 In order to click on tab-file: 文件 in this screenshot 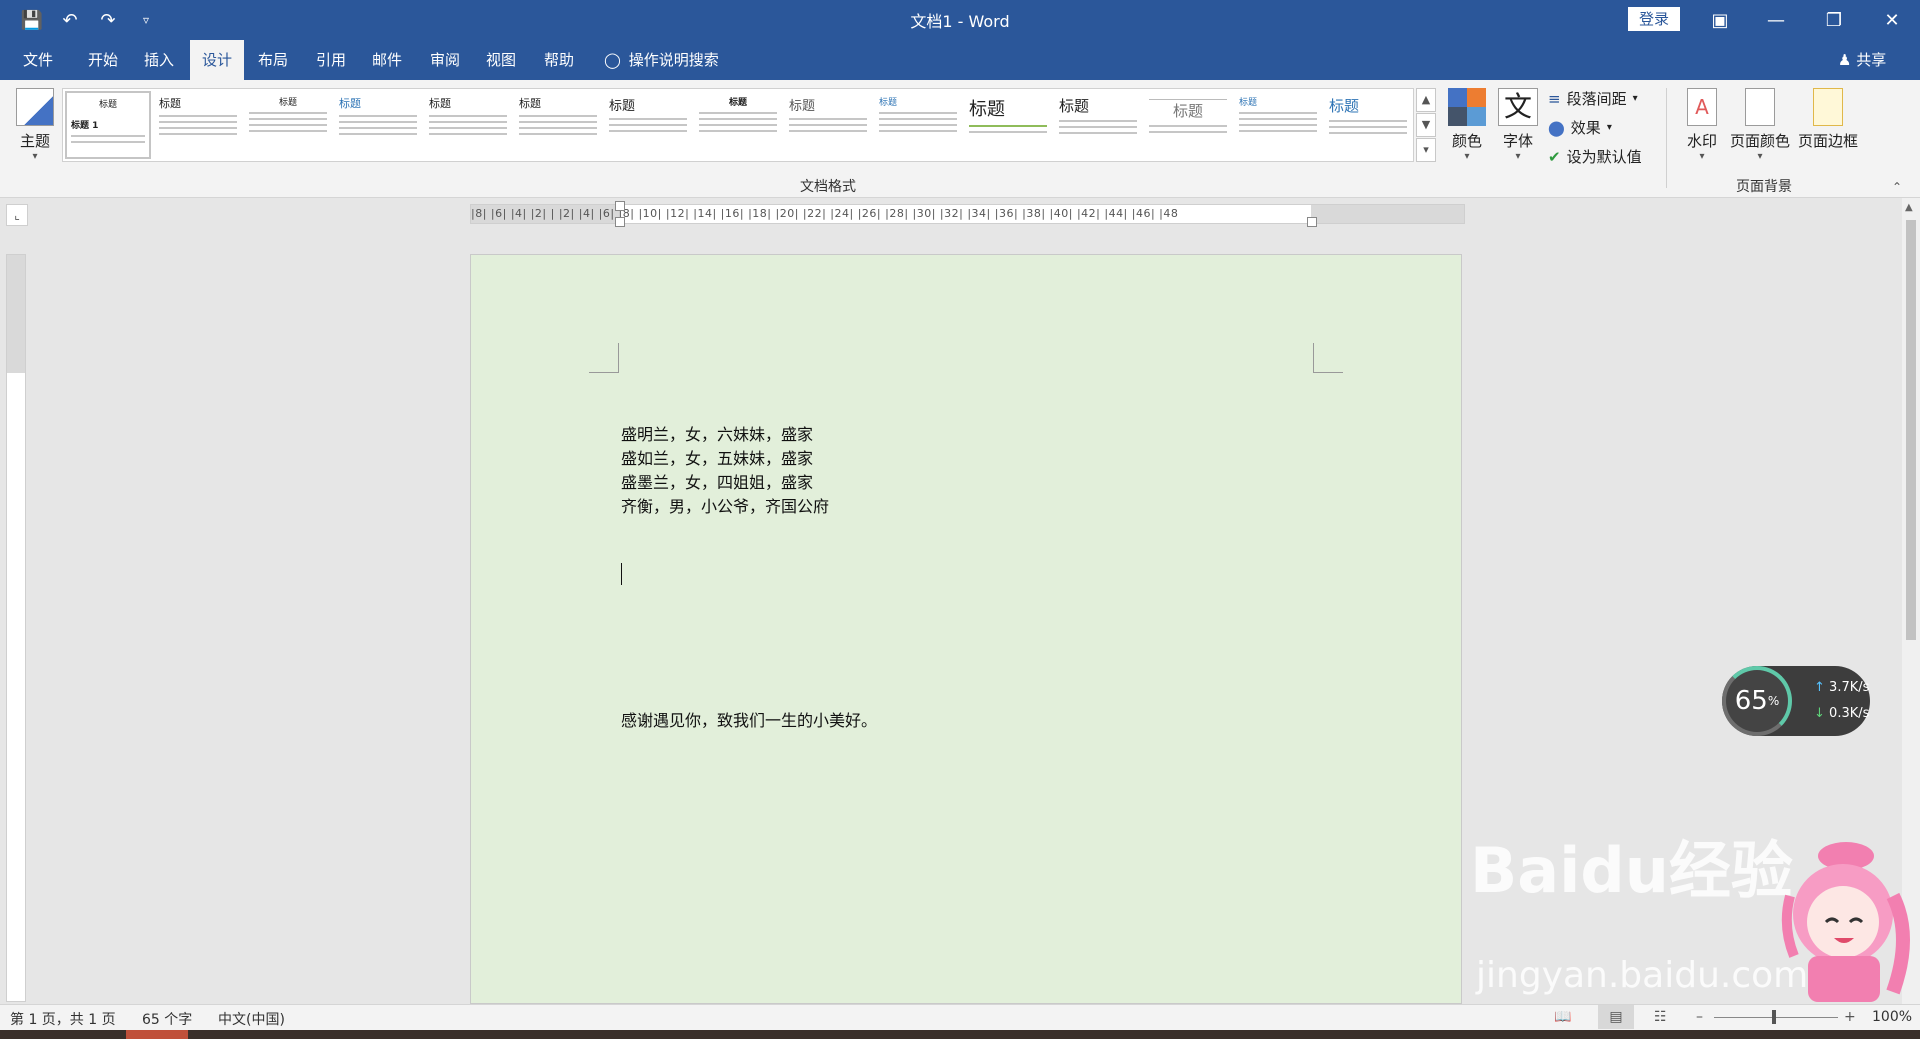, I will do `click(38, 60)`.